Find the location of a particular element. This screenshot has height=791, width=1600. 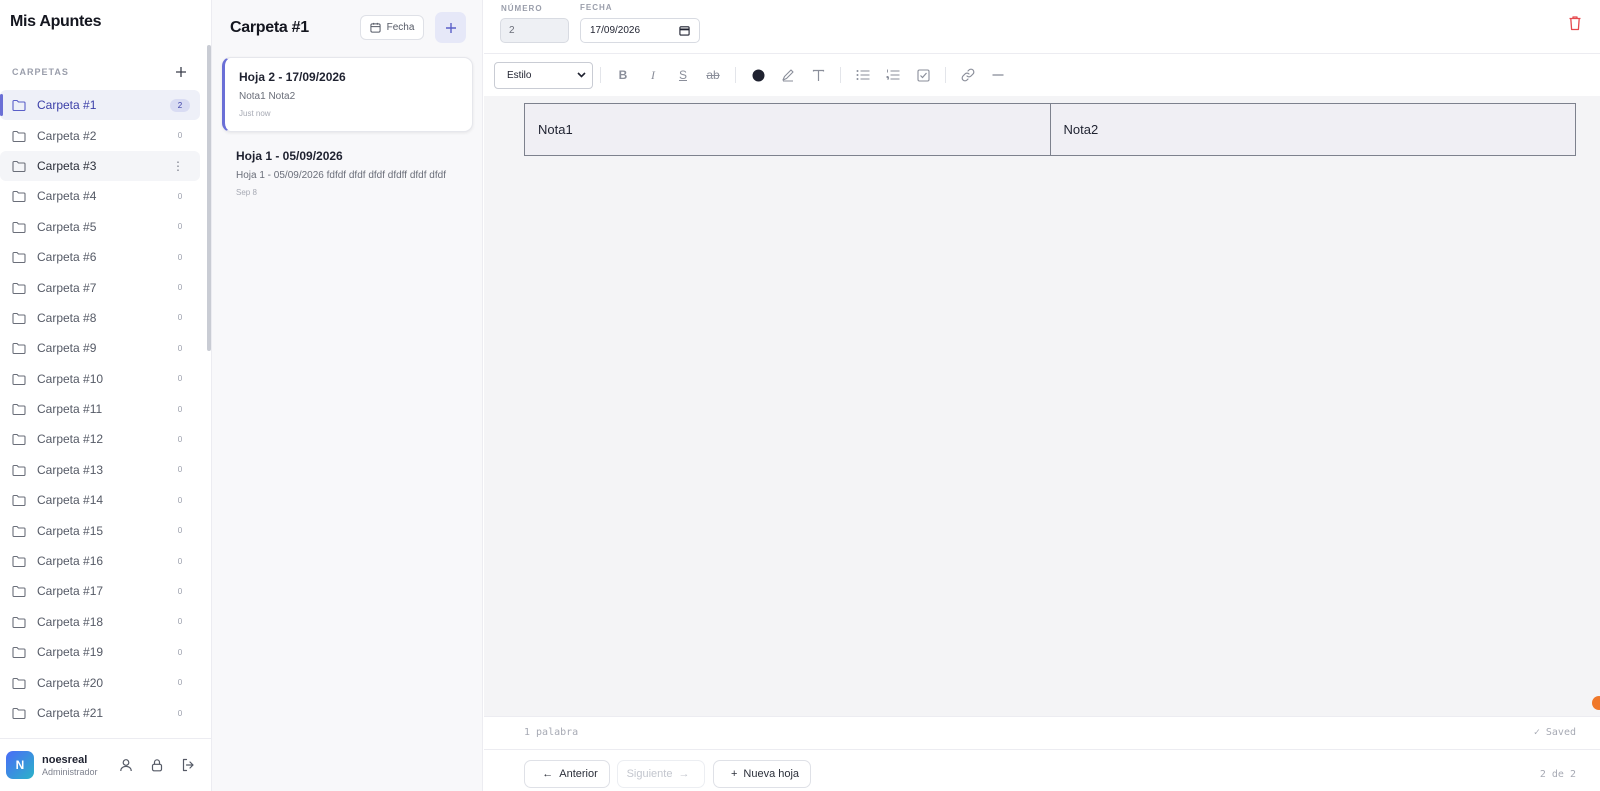

more-options-icon: ⋮ is located at coordinates (178, 166).